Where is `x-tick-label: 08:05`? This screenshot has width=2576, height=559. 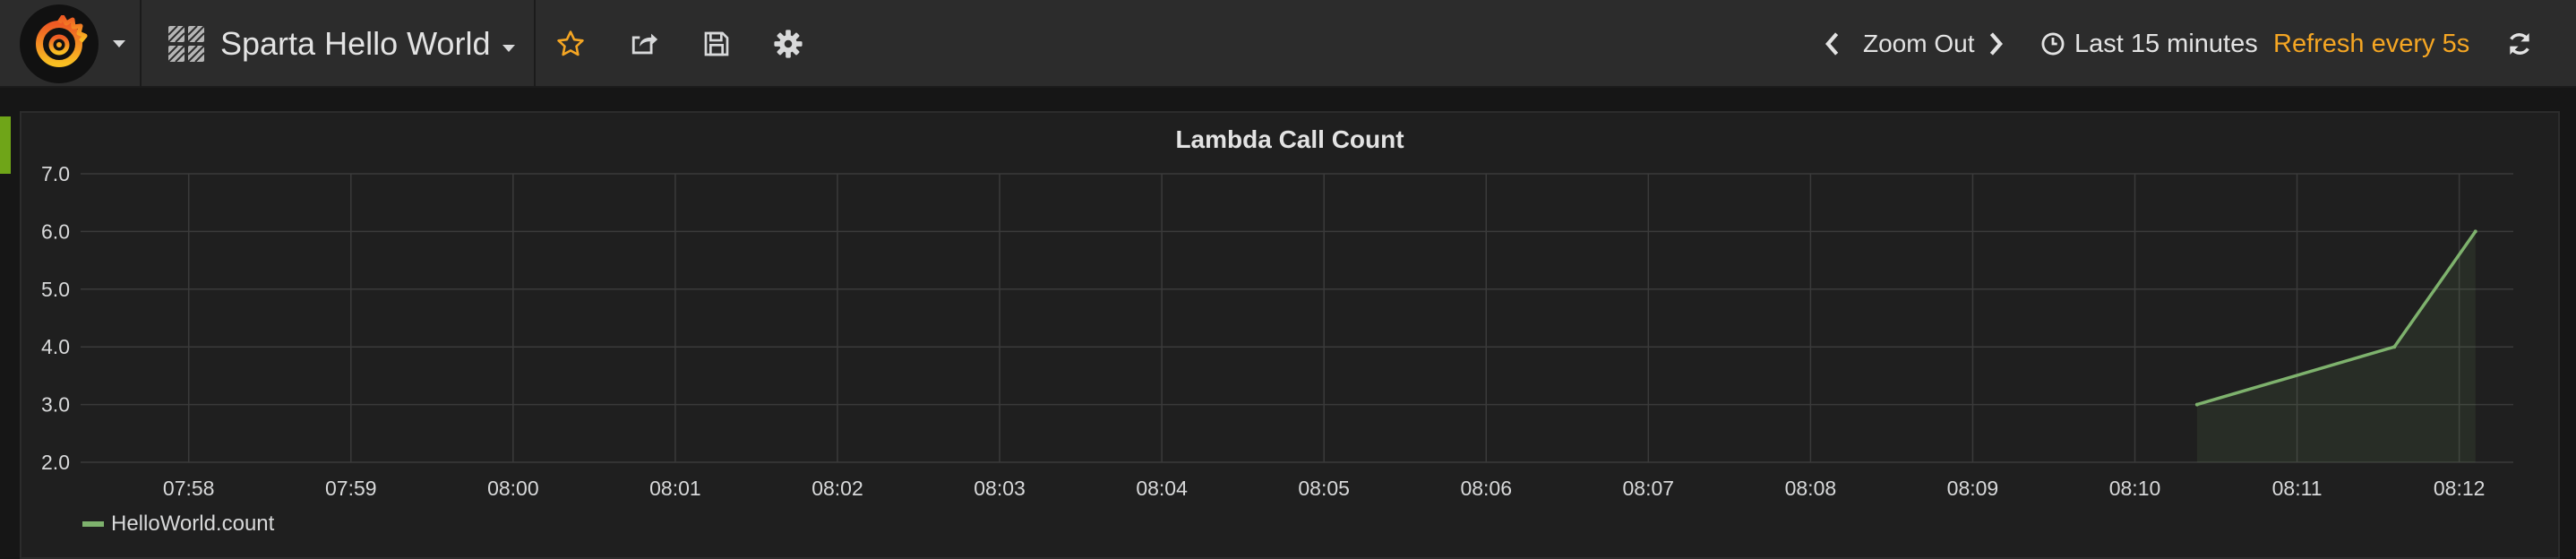
x-tick-label: 08:05 is located at coordinates (1324, 489).